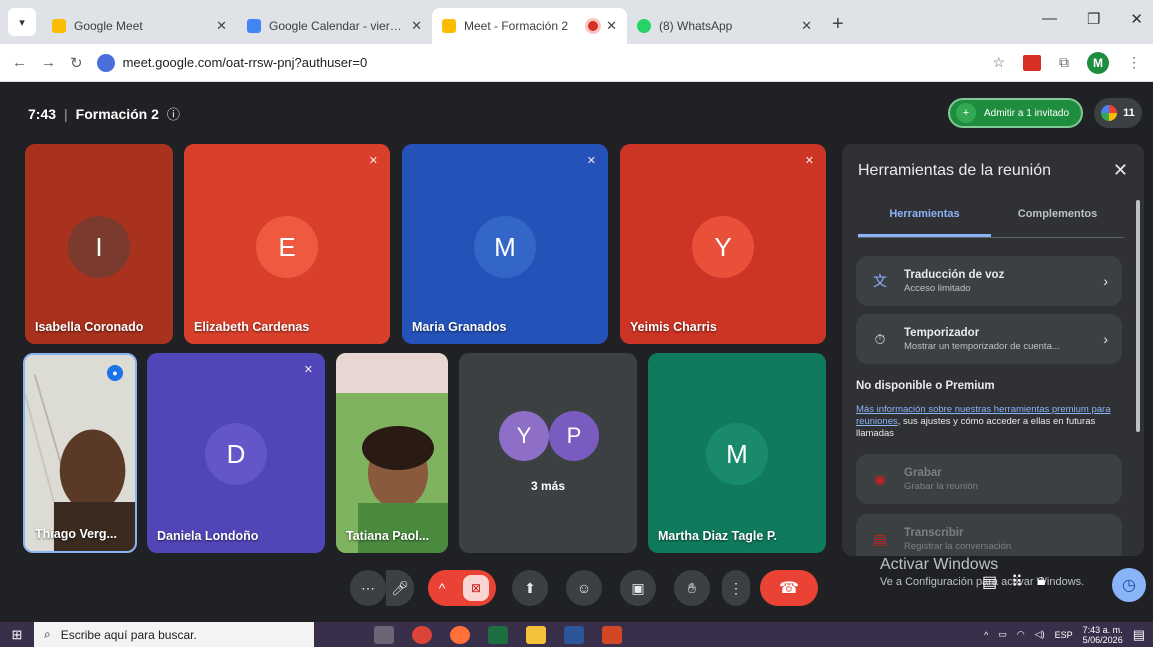 Image resolution: width=1153 pixels, height=647 pixels. I want to click on site-info-icon, so click(105, 62).